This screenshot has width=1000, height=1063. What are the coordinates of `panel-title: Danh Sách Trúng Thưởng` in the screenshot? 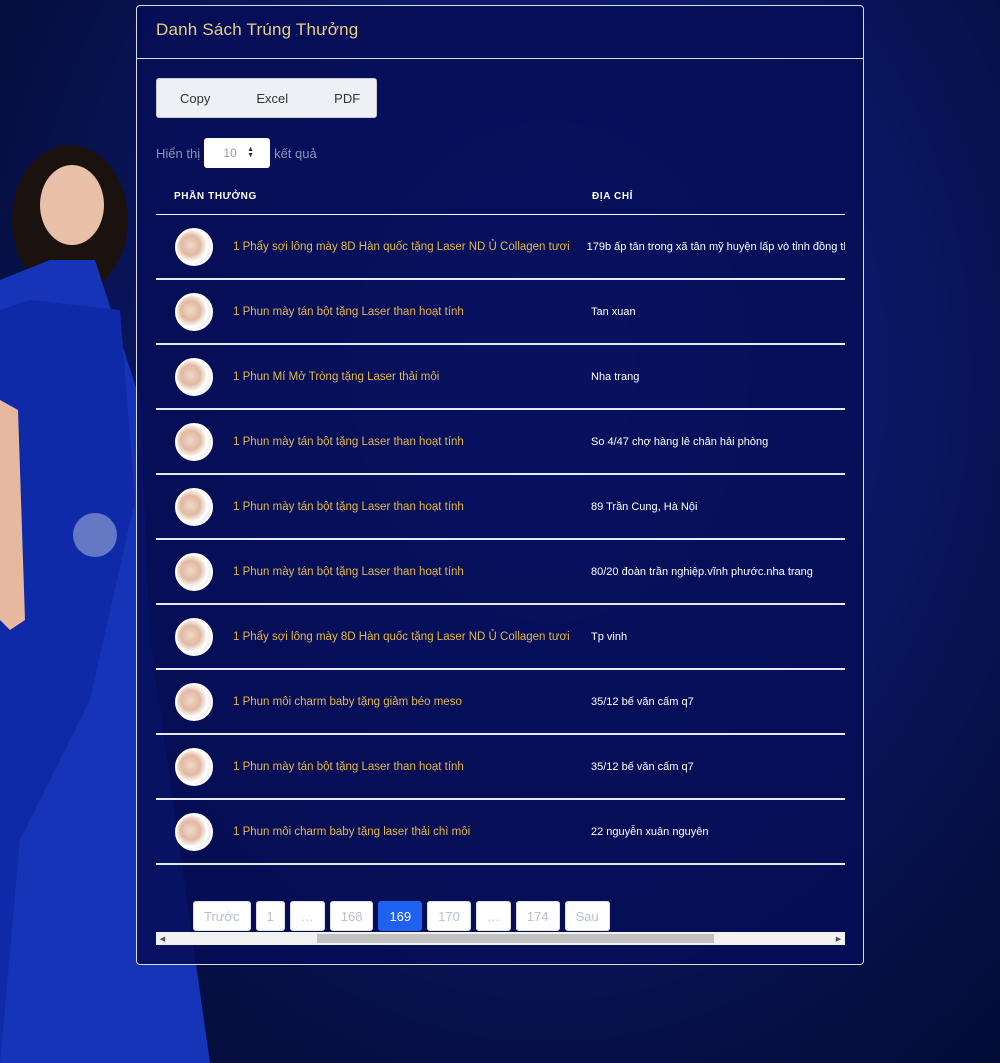 It's located at (257, 29).